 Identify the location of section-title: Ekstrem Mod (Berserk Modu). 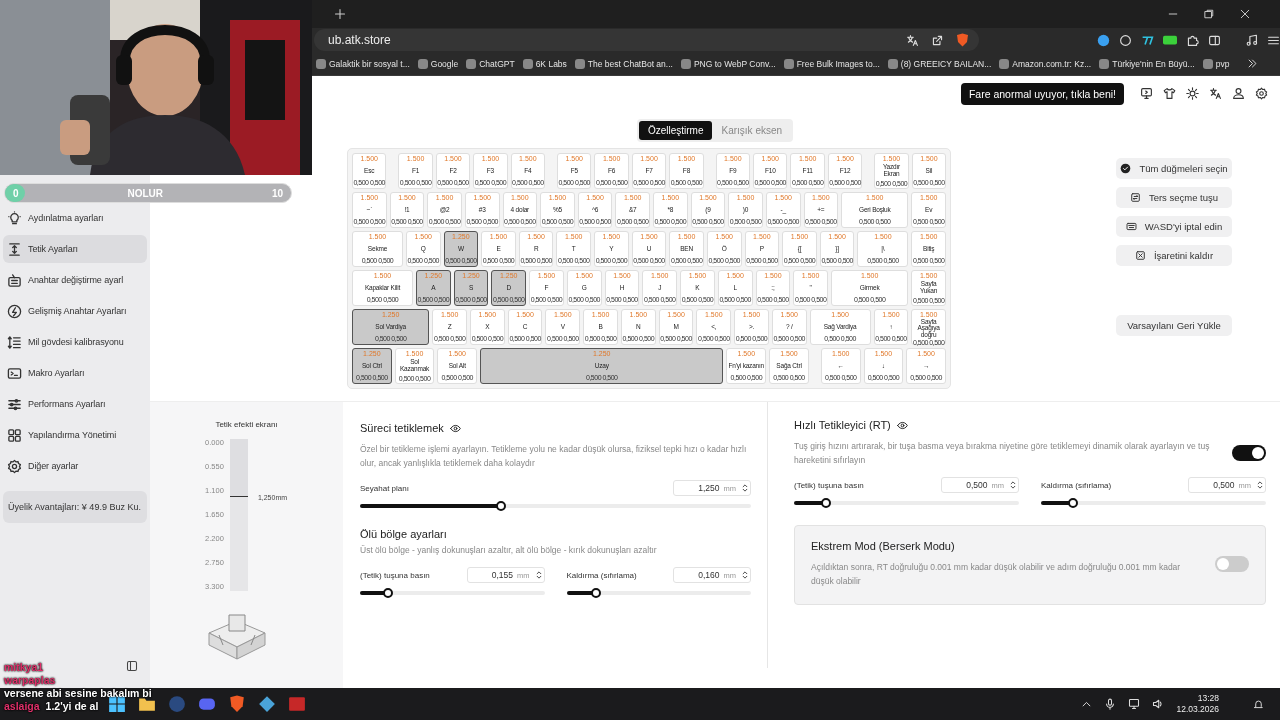
(883, 546).